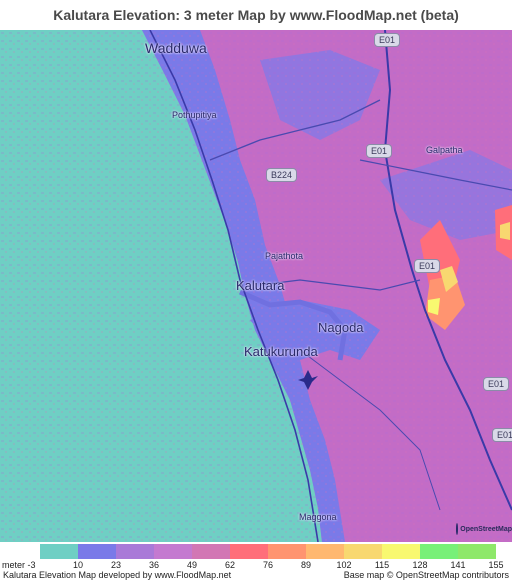 This screenshot has height=582, width=512. What do you see at coordinates (19, 565) in the screenshot?
I see `legend-tick-label: meter -3` at bounding box center [19, 565].